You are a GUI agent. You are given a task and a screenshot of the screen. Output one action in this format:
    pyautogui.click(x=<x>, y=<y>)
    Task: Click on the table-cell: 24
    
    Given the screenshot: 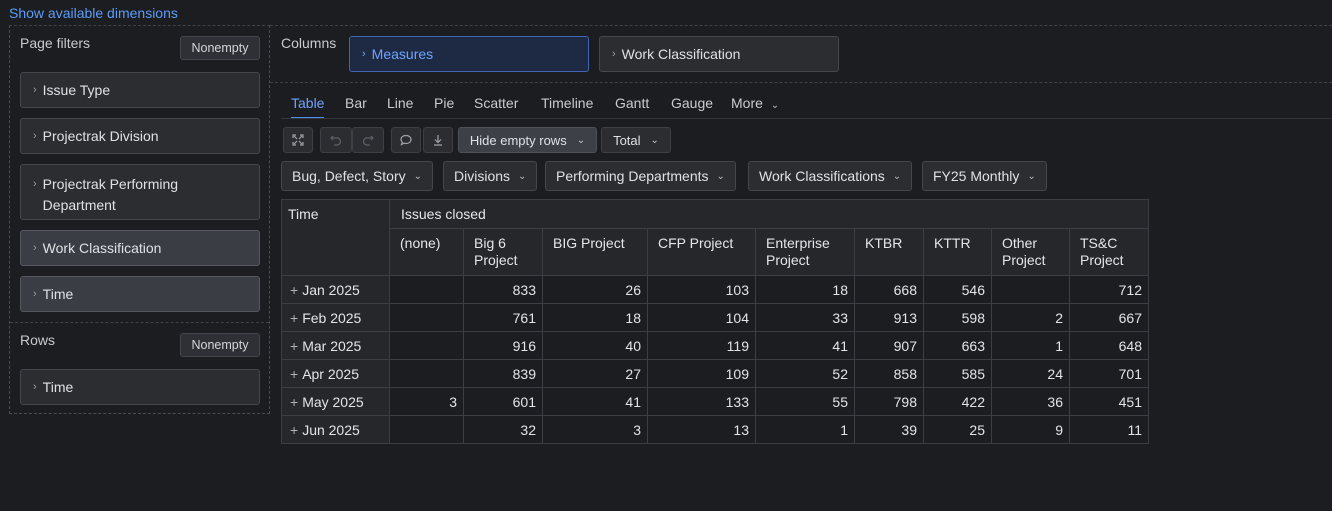 What is the action you would take?
    pyautogui.click(x=1030, y=373)
    